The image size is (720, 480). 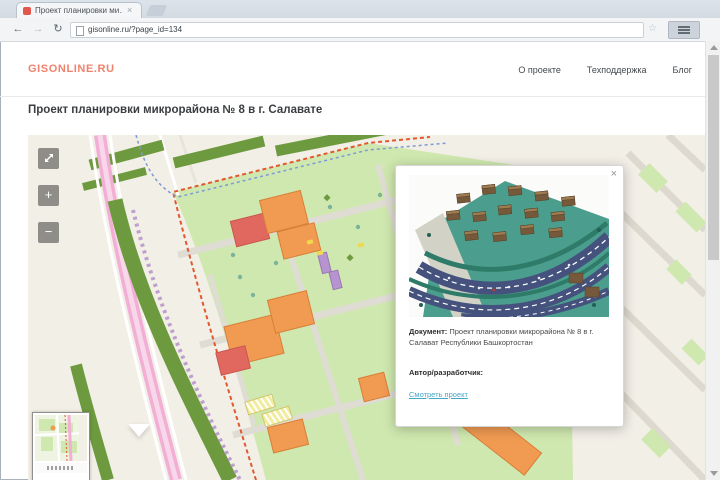 I want to click on new-tab-button, so click(x=156, y=10).